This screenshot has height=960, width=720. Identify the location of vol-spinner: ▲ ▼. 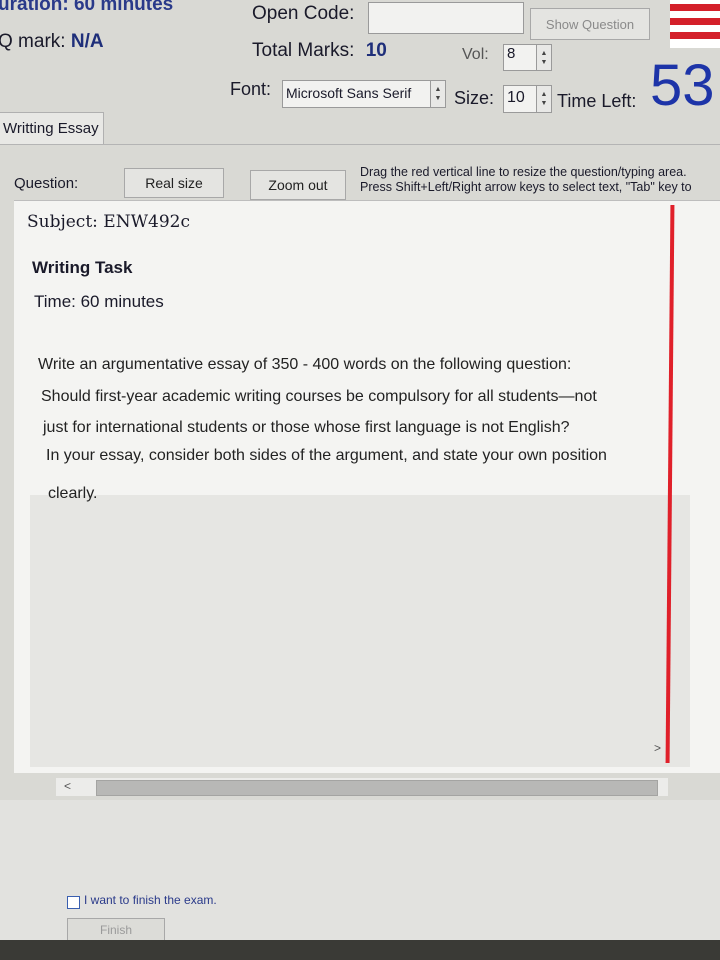
(544, 57).